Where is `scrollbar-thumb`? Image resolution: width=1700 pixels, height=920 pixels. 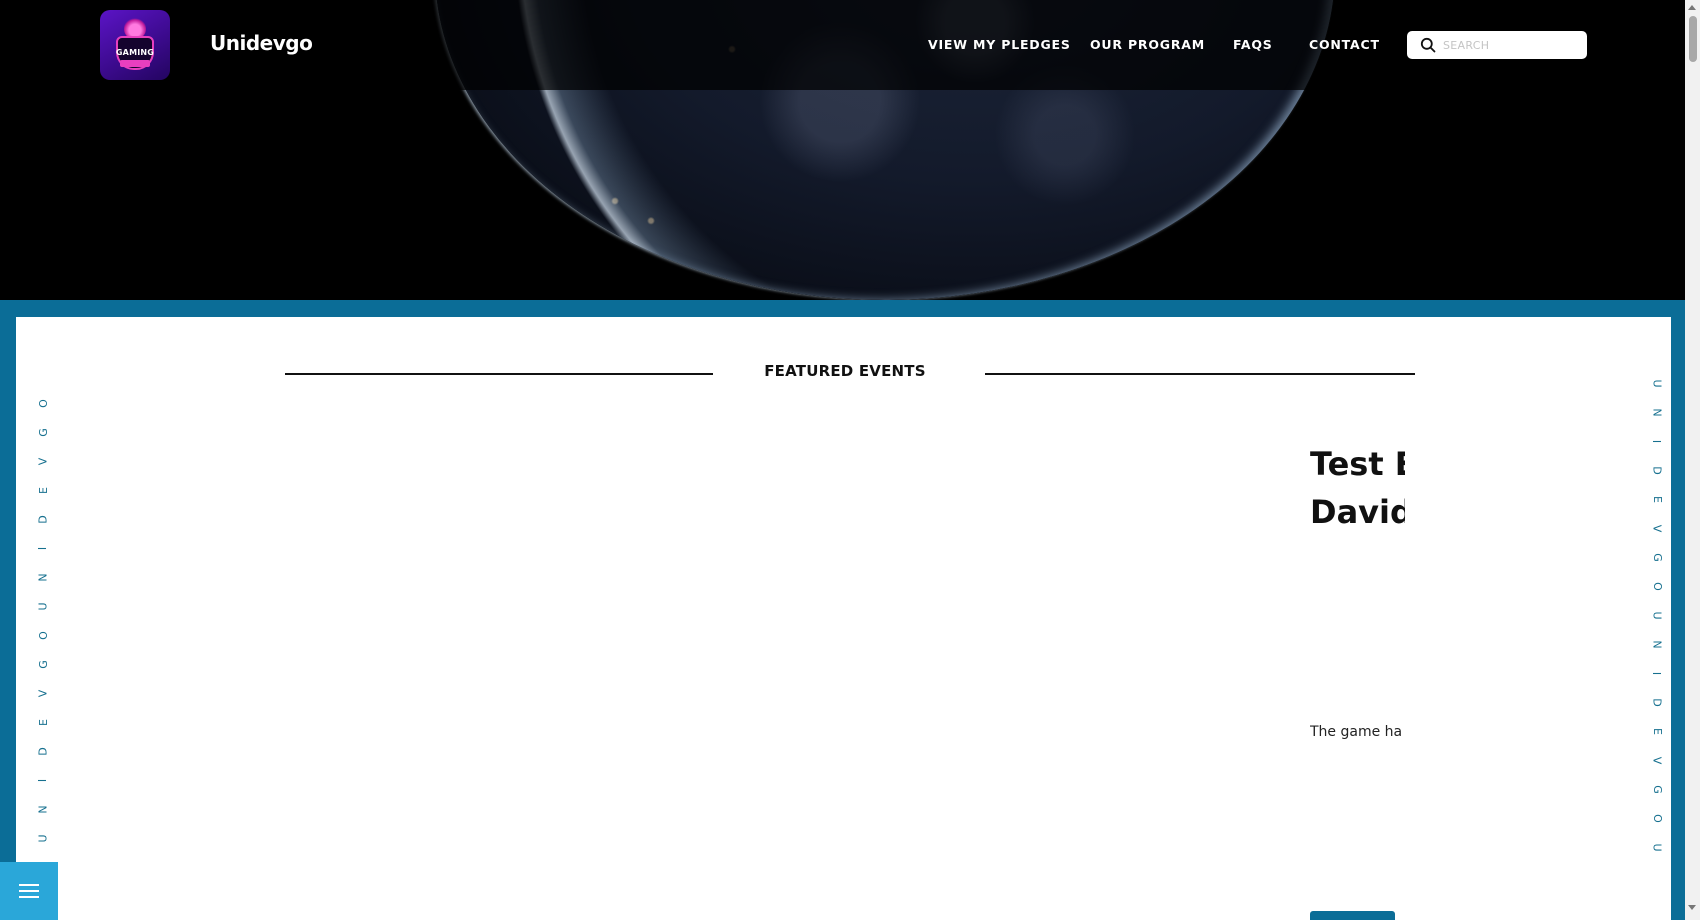
scrollbar-thumb is located at coordinates (1693, 39).